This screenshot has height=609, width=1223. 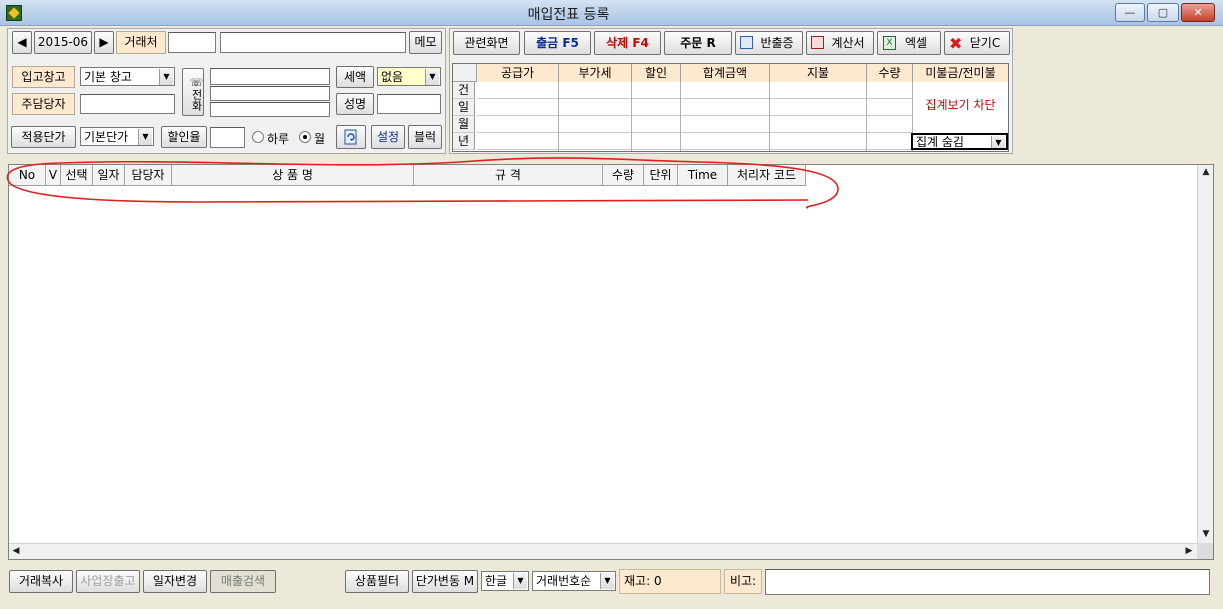 What do you see at coordinates (817, 42) in the screenshot?
I see `printer-red-icon` at bounding box center [817, 42].